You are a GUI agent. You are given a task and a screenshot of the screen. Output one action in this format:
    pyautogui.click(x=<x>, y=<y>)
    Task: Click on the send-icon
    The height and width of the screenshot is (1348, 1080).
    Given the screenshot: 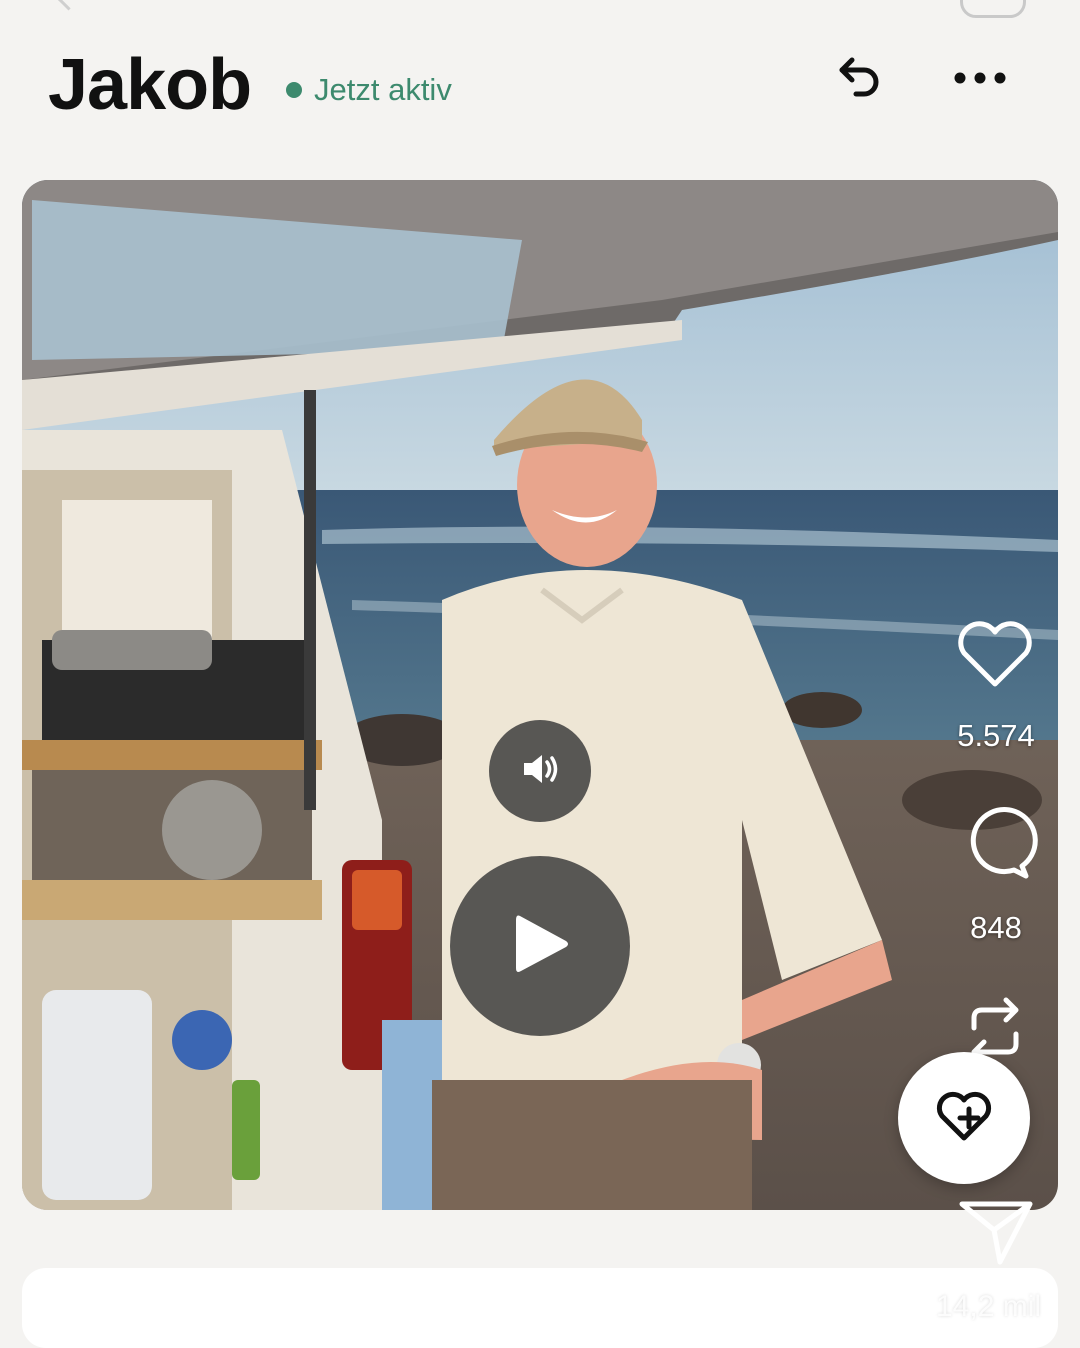 What is the action you would take?
    pyautogui.click(x=995, y=1233)
    